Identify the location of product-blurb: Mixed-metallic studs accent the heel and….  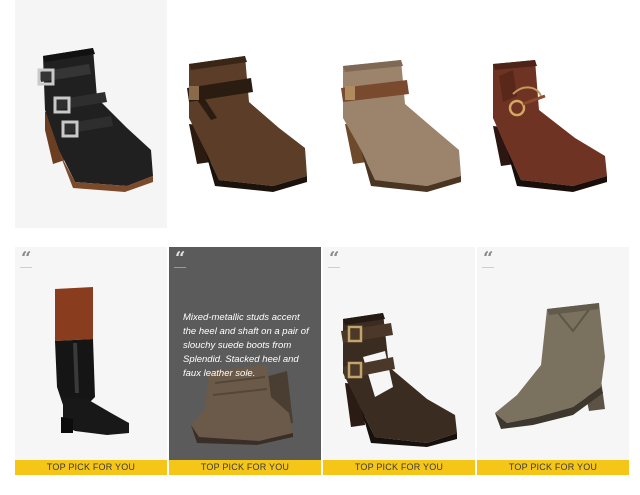
(246, 345).